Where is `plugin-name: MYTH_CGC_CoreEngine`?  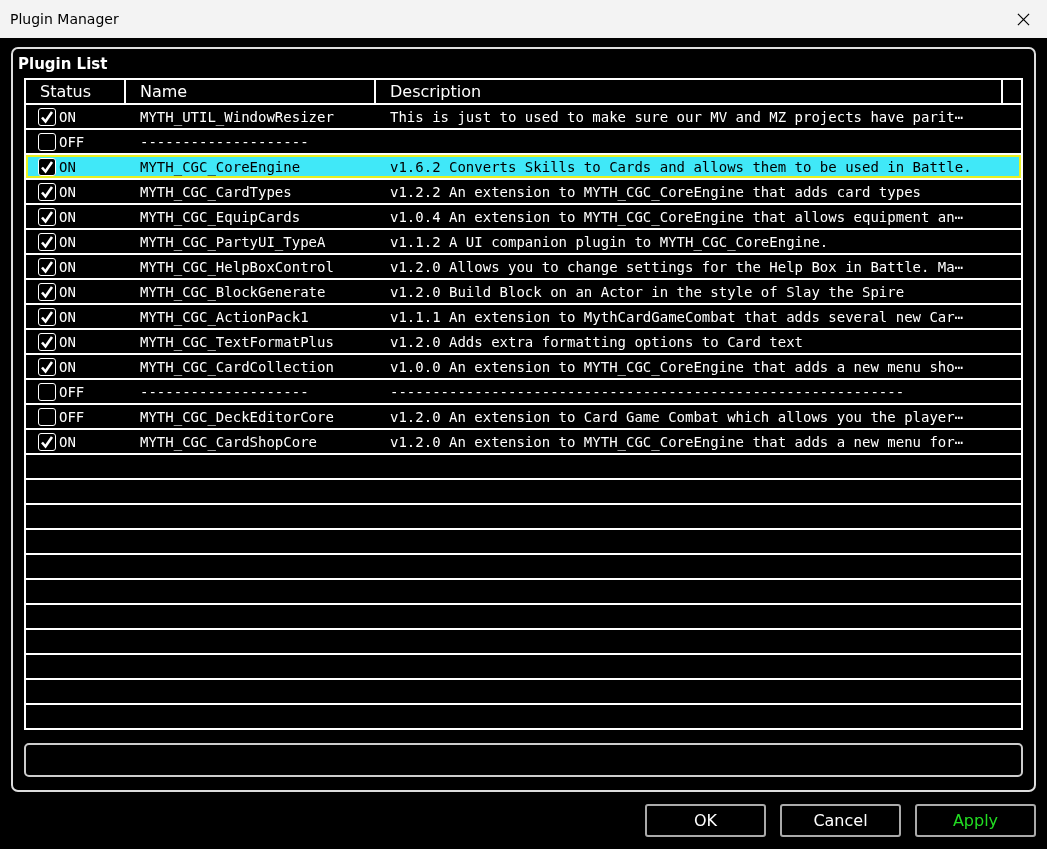 plugin-name: MYTH_CGC_CoreEngine is located at coordinates (220, 166).